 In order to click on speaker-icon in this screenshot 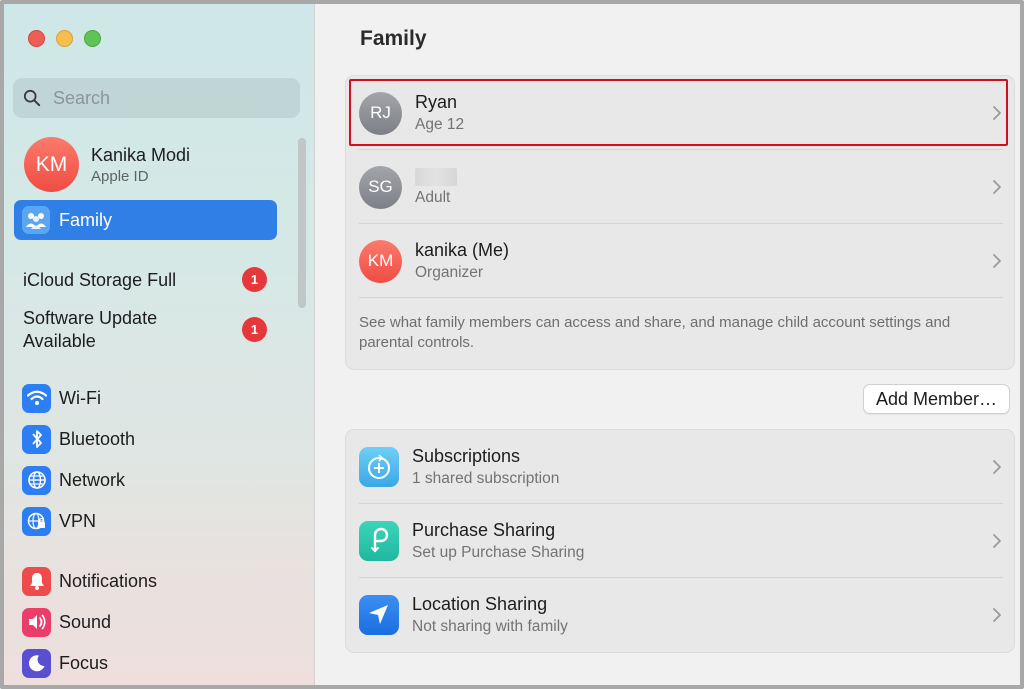, I will do `click(36, 622)`.